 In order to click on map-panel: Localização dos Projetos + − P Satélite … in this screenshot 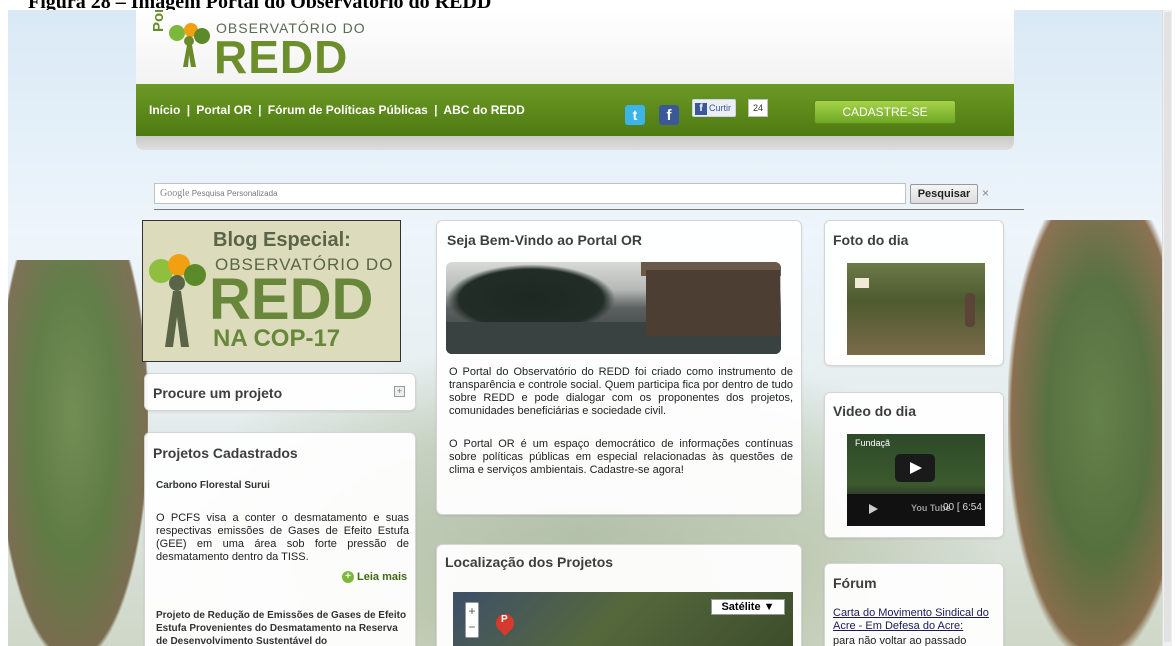, I will do `click(619, 595)`.